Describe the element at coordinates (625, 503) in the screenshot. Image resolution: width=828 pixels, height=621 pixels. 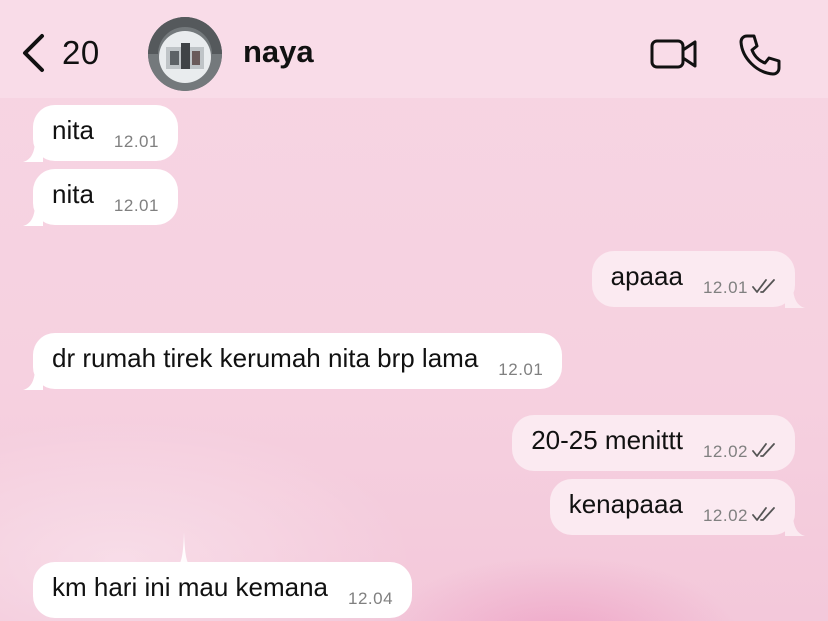
I see `message-text: kenapaaa` at that location.